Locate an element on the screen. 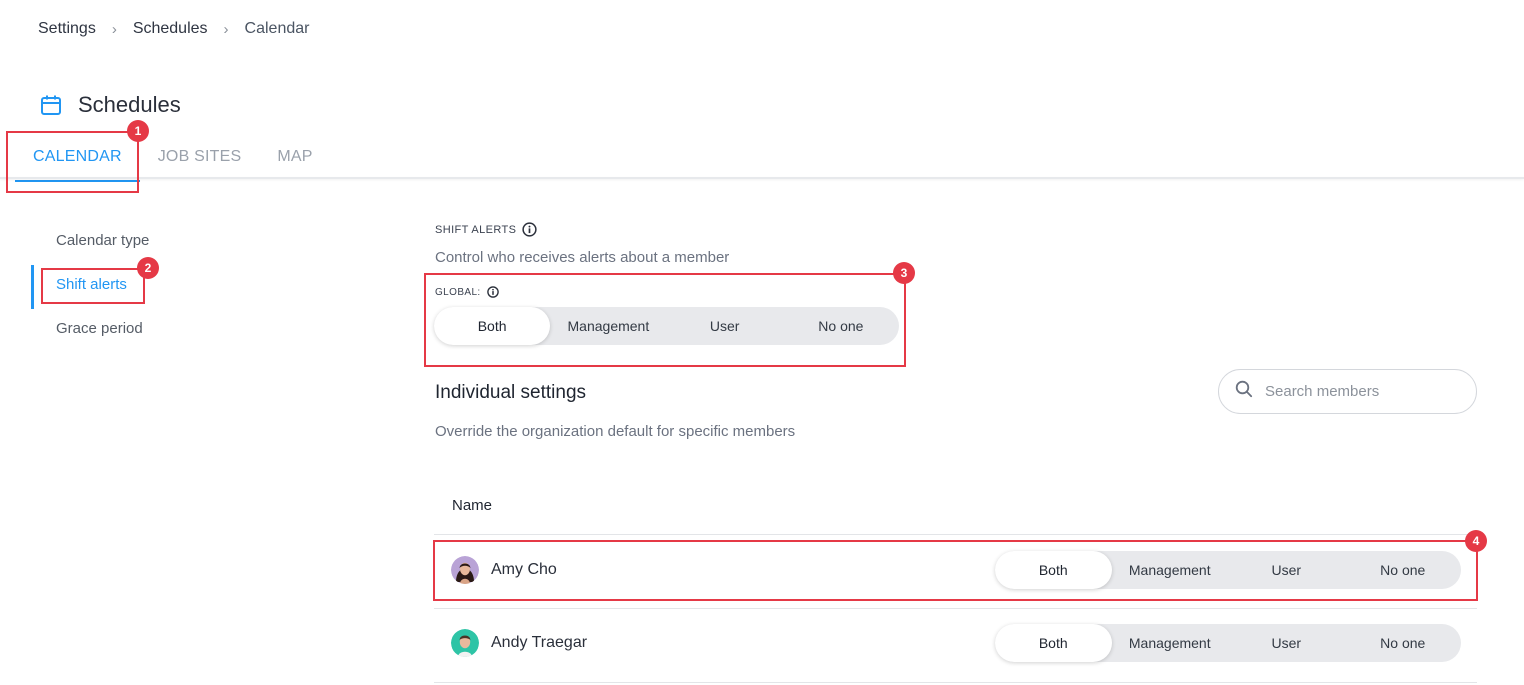  info-icon is located at coordinates (530, 229).